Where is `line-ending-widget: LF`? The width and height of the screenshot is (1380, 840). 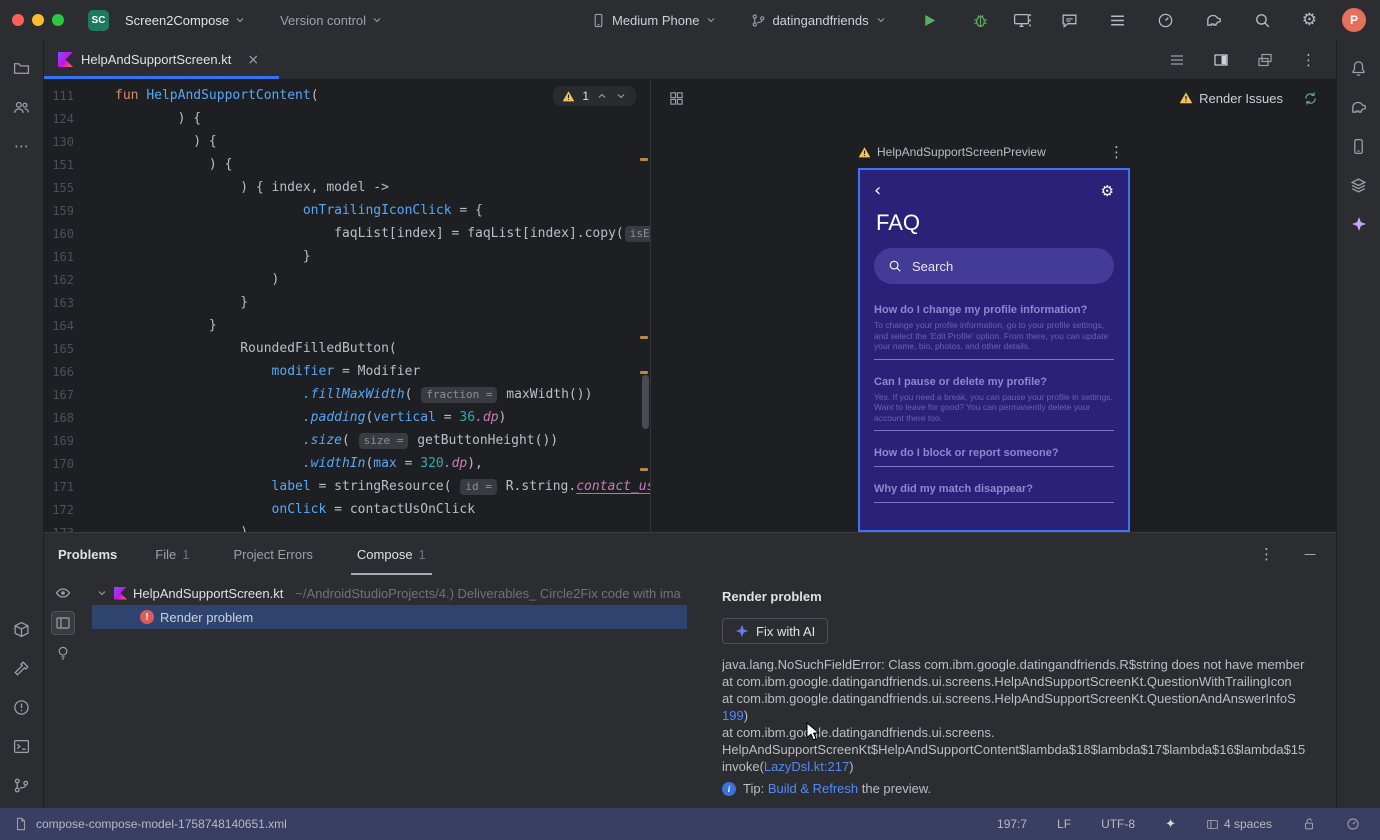 line-ending-widget: LF is located at coordinates (1064, 824).